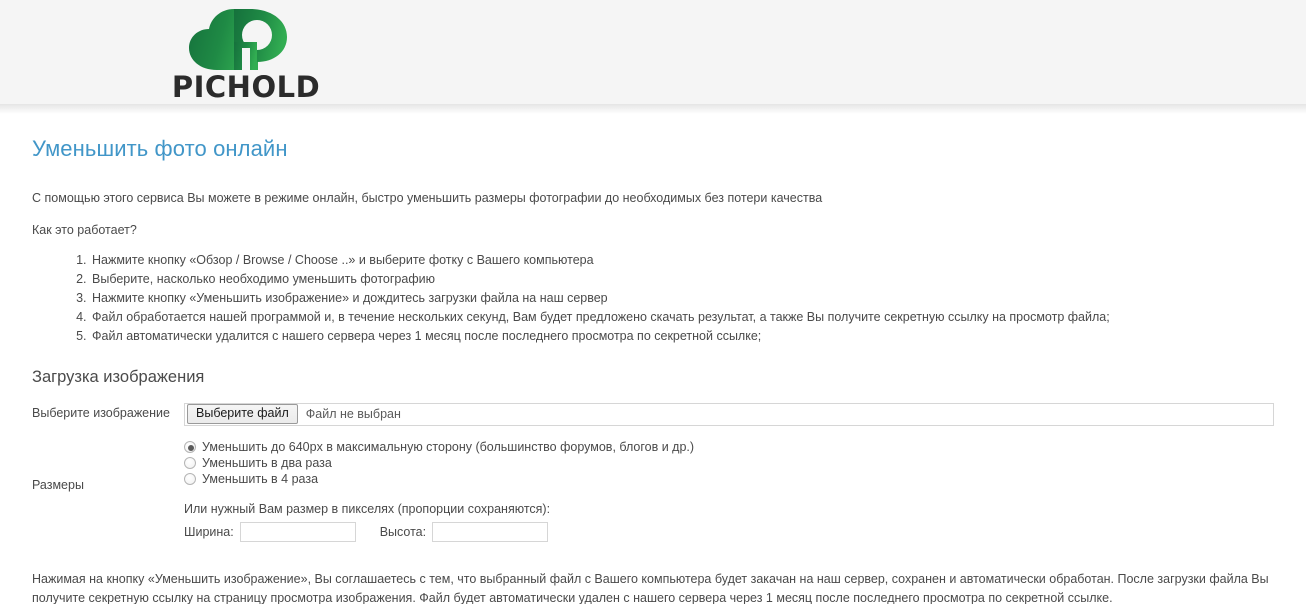  Describe the element at coordinates (260, 478) in the screenshot. I see `resize-option-label: Уменьшить в 4 раза` at that location.